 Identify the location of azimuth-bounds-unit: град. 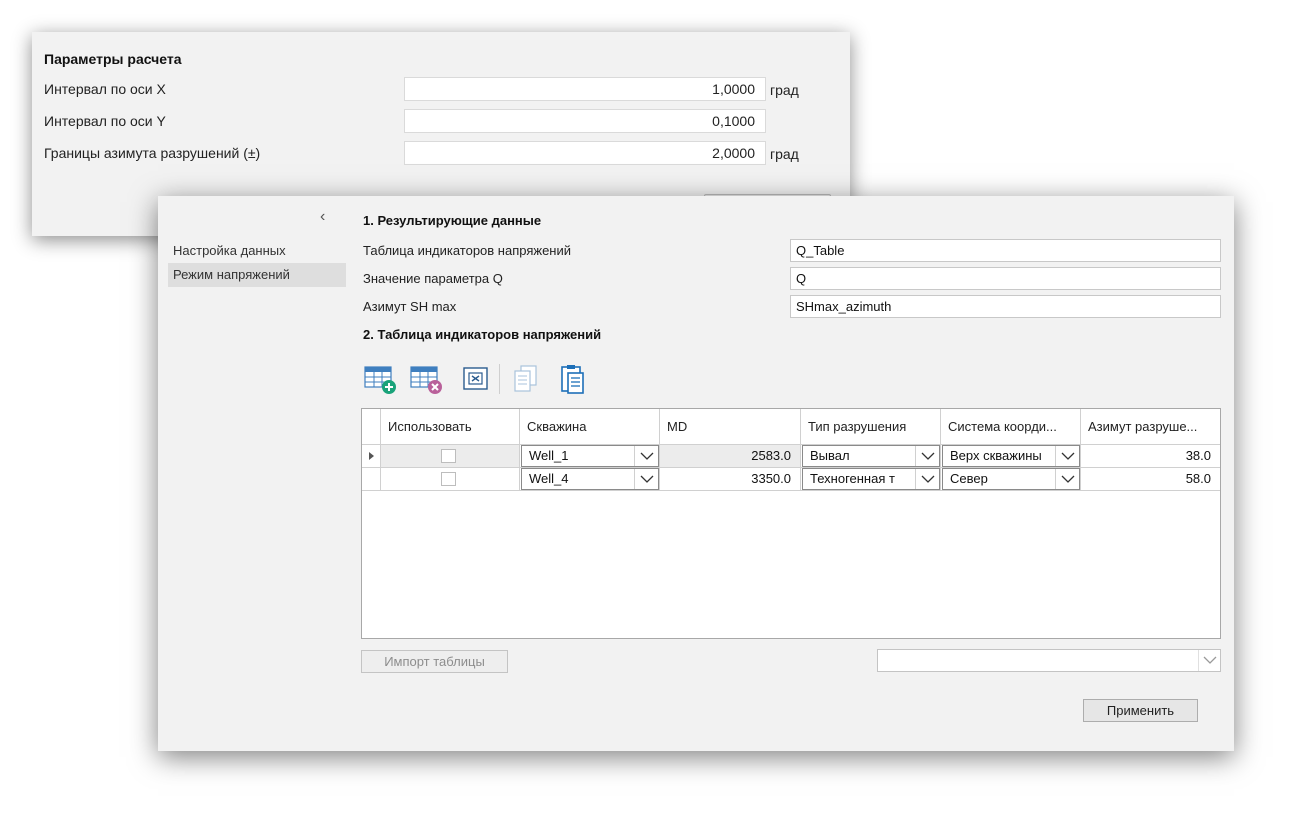
(784, 154).